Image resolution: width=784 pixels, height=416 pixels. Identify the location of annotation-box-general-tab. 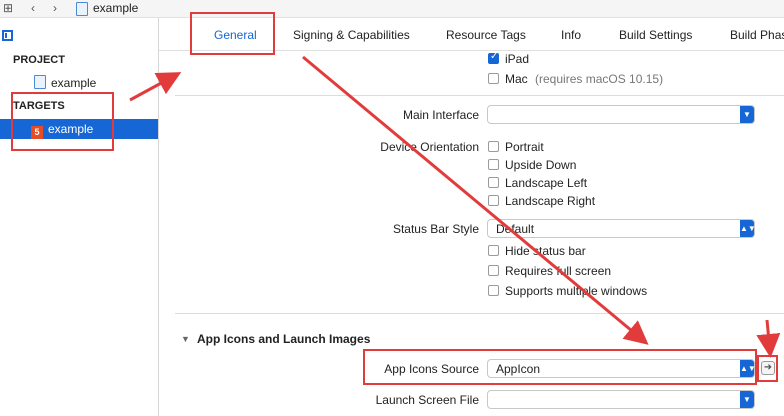
(232, 33).